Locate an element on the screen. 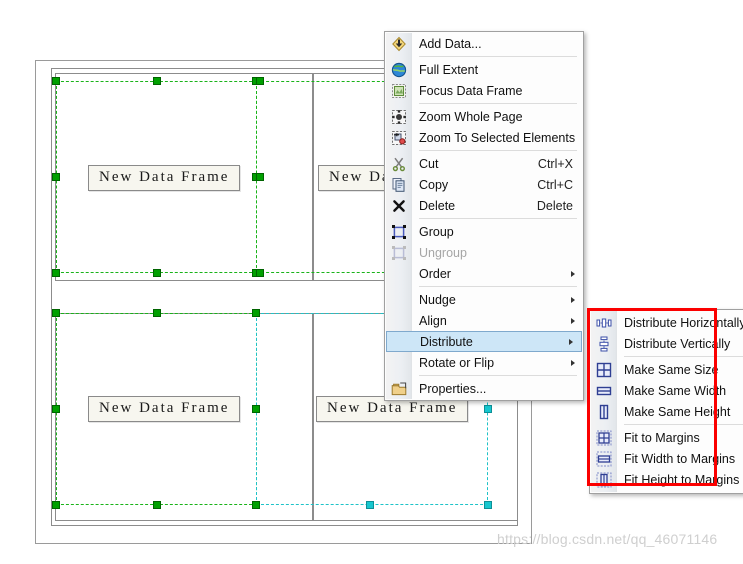  menu-item-label: Cut is located at coordinates (429, 163).